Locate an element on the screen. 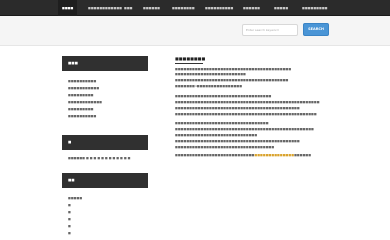 Image resolution: width=390 pixels, height=240 pixels. sidebar-link: ■■■■■■■■■■■■ is located at coordinates (85, 102).